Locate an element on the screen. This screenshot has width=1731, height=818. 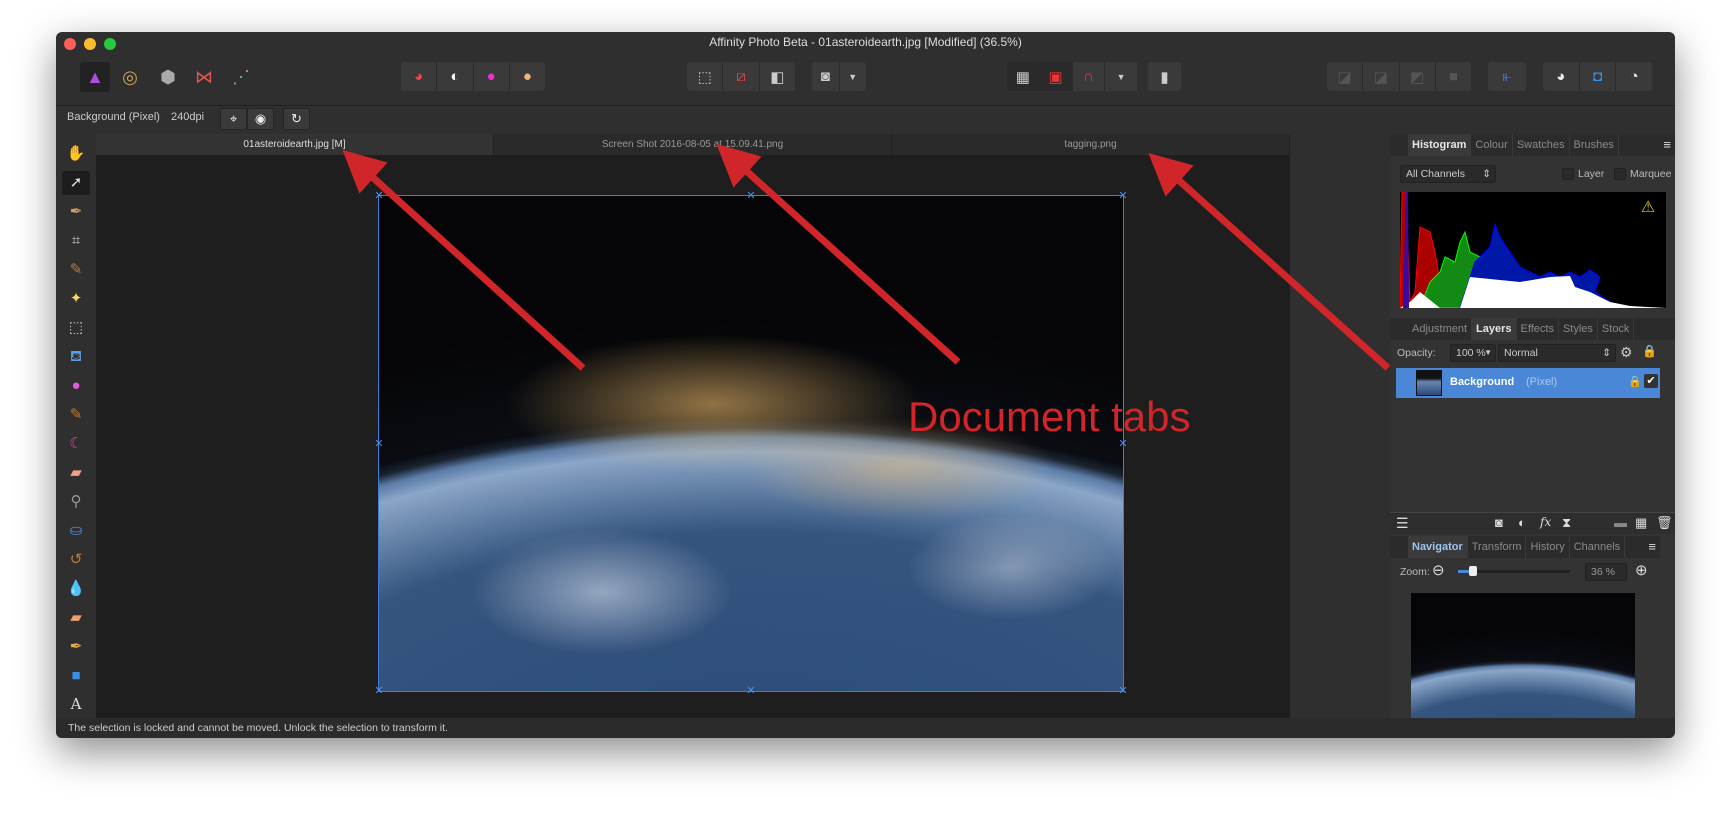
tab-adjustment: Adjustment is located at coordinates (1440, 329).